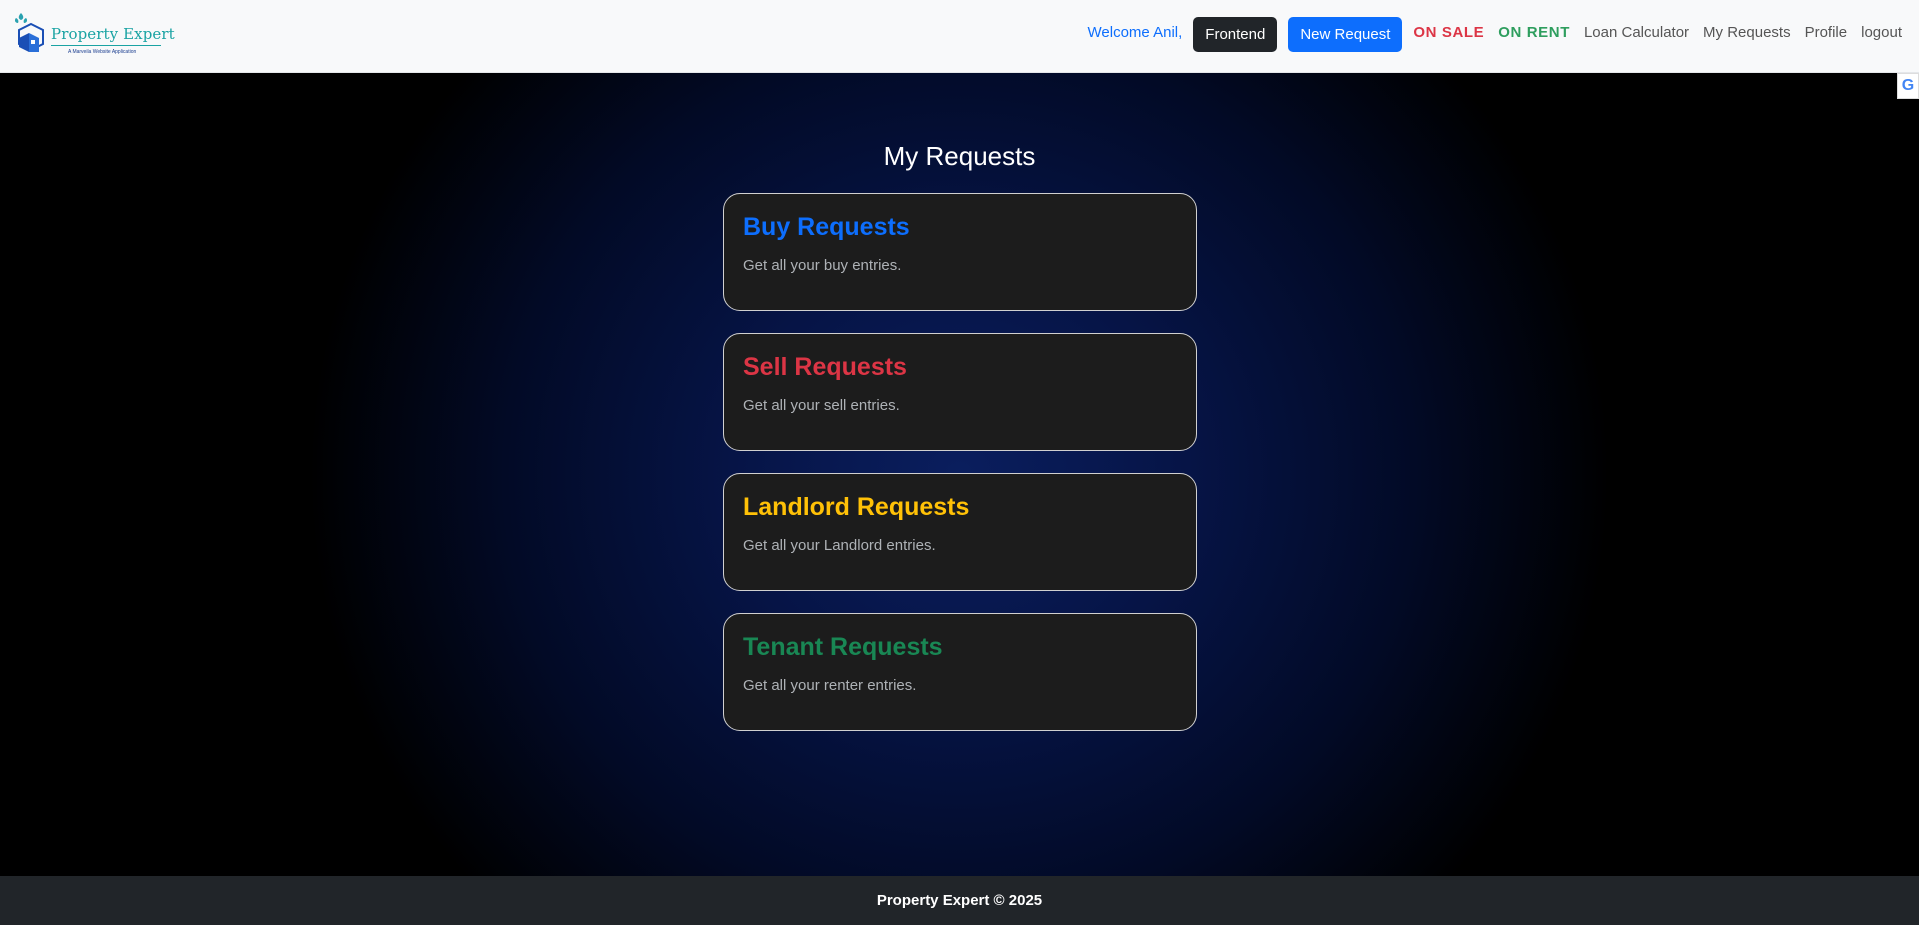 Image resolution: width=1919 pixels, height=925 pixels. I want to click on card-title: Sell Requests, so click(825, 367).